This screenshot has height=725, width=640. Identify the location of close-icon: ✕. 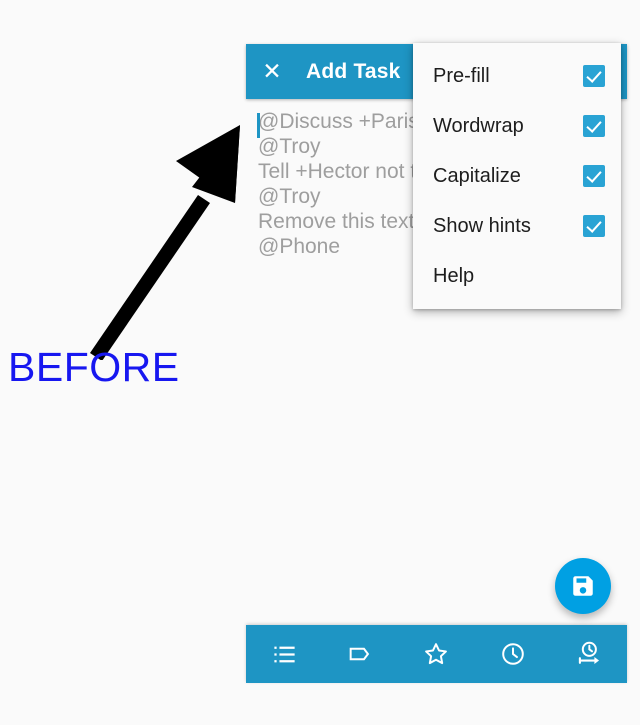
(272, 71).